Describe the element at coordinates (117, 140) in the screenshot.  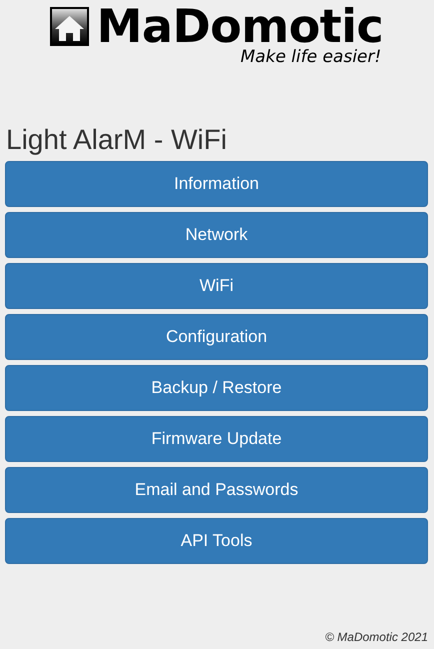
I see `page-title: Light AlarM - WiFi` at that location.